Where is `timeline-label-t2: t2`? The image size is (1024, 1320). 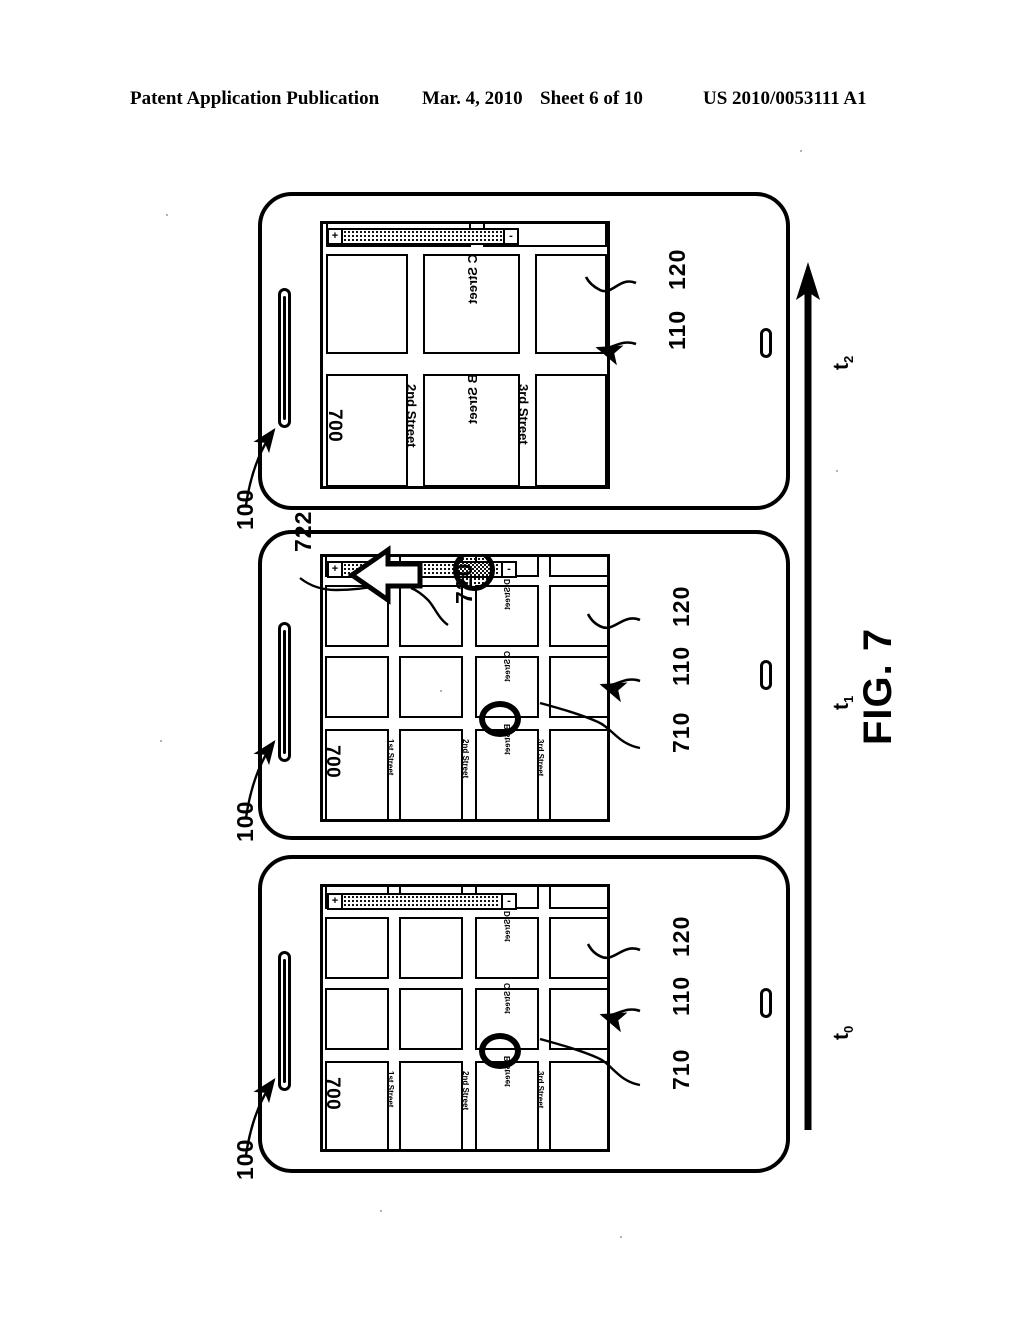
timeline-label-t2: t2 is located at coordinates (843, 362).